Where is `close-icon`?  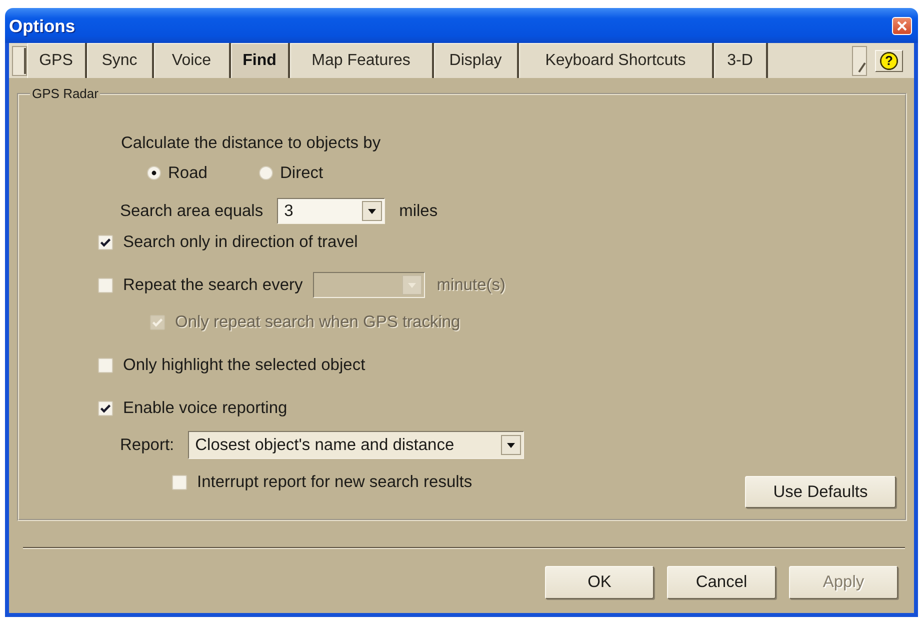 close-icon is located at coordinates (902, 25).